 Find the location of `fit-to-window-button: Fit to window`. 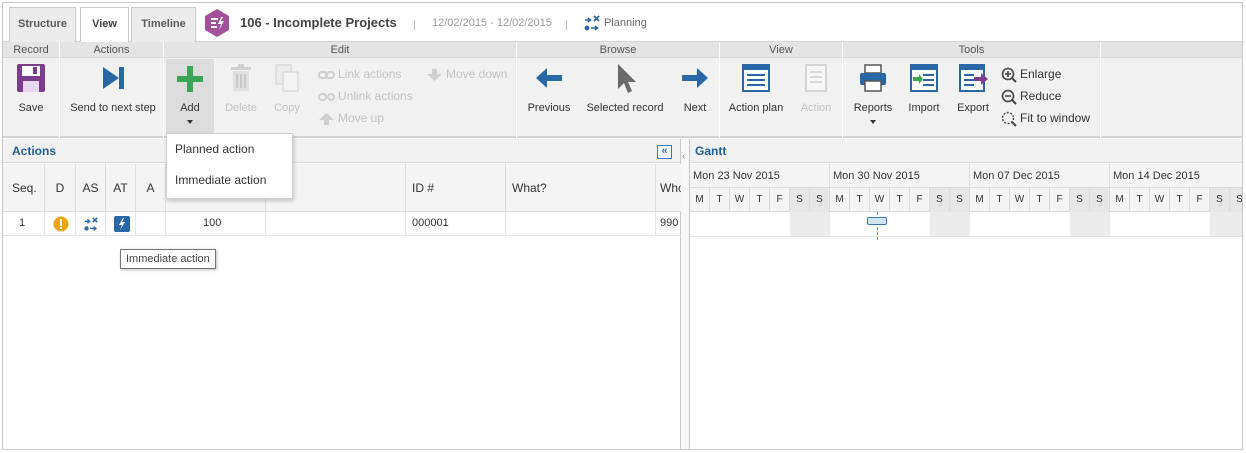

fit-to-window-button: Fit to window is located at coordinates (1045, 118).